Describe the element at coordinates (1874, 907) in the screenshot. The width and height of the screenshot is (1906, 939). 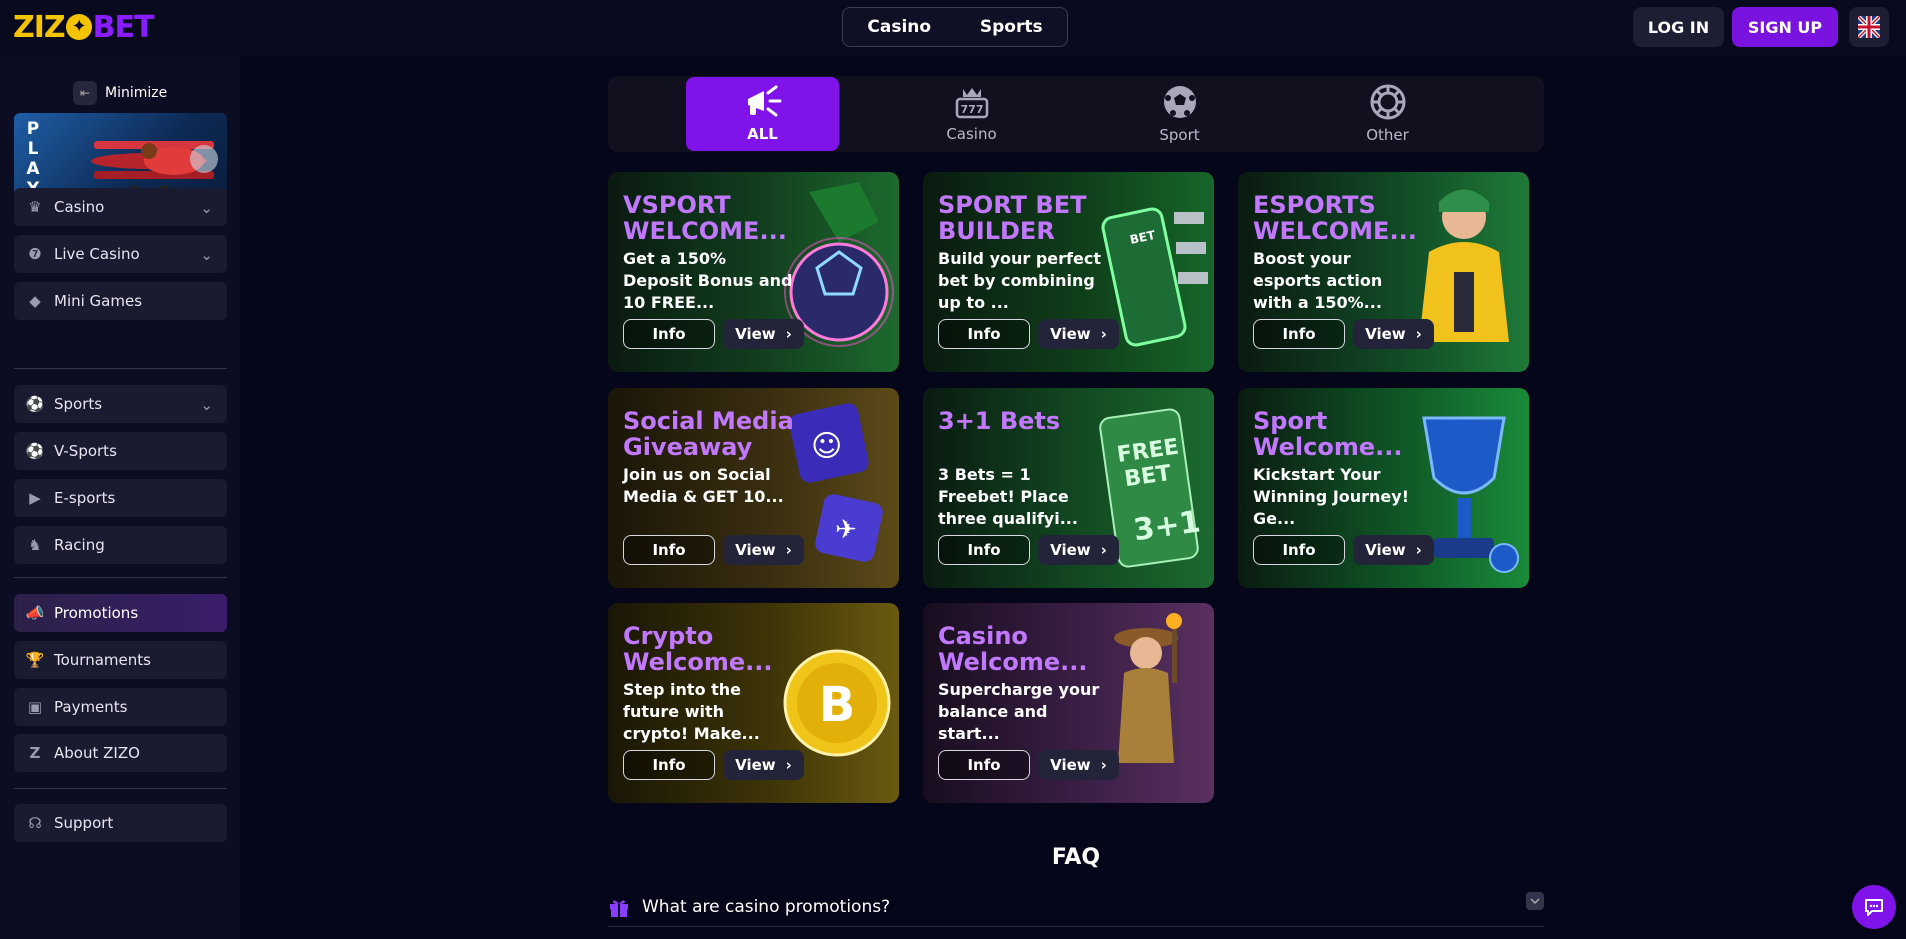
I see `live-chat-button` at that location.